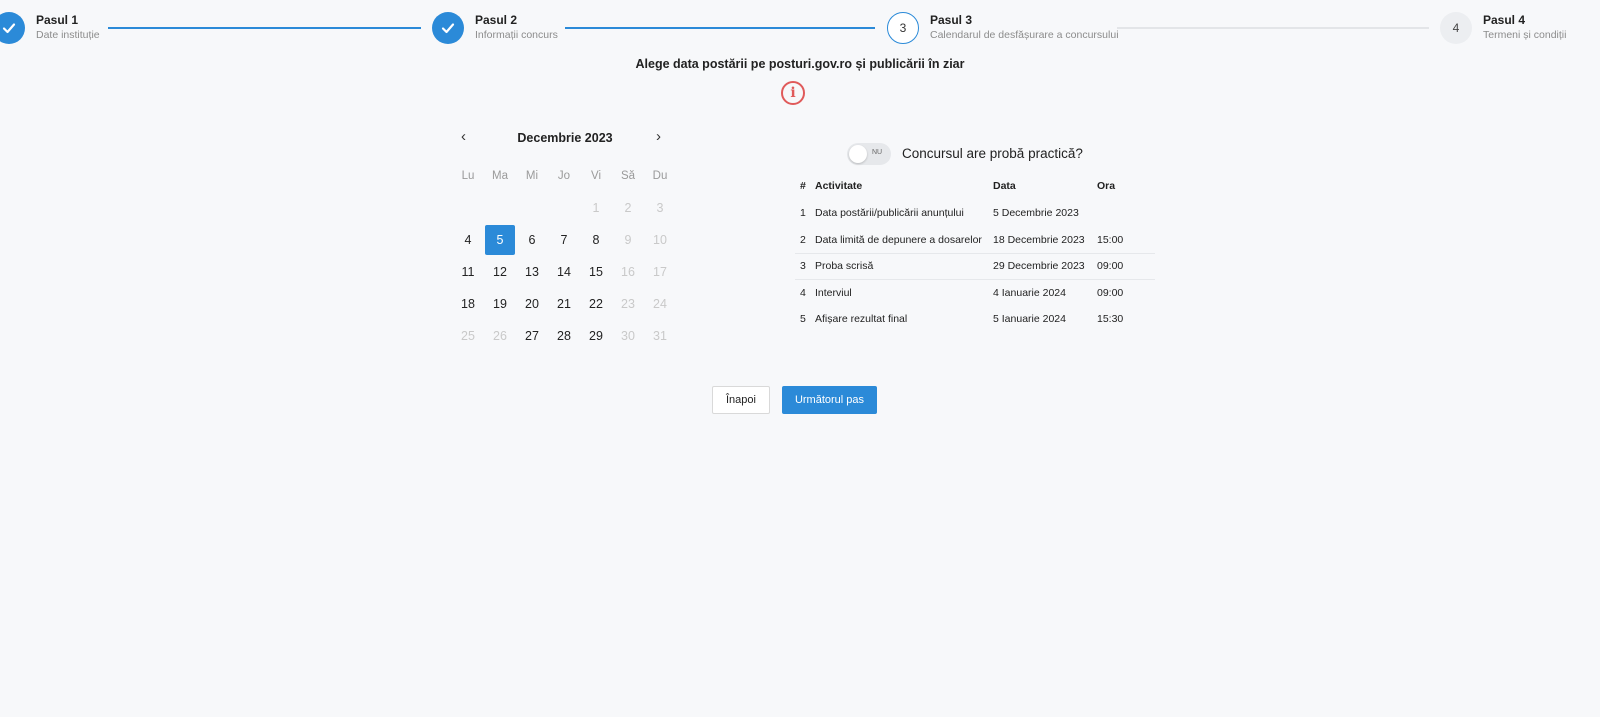 This screenshot has height=717, width=1600. Describe the element at coordinates (1456, 28) in the screenshot. I see `step-4-number: 4` at that location.